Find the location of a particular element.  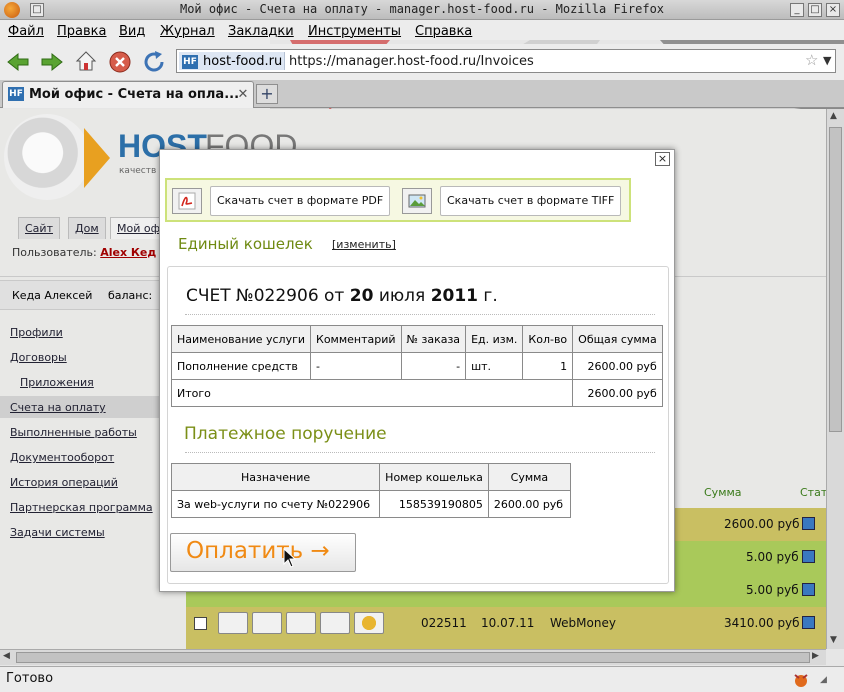

sidebar-item-contracts: Договоры is located at coordinates (38, 357).